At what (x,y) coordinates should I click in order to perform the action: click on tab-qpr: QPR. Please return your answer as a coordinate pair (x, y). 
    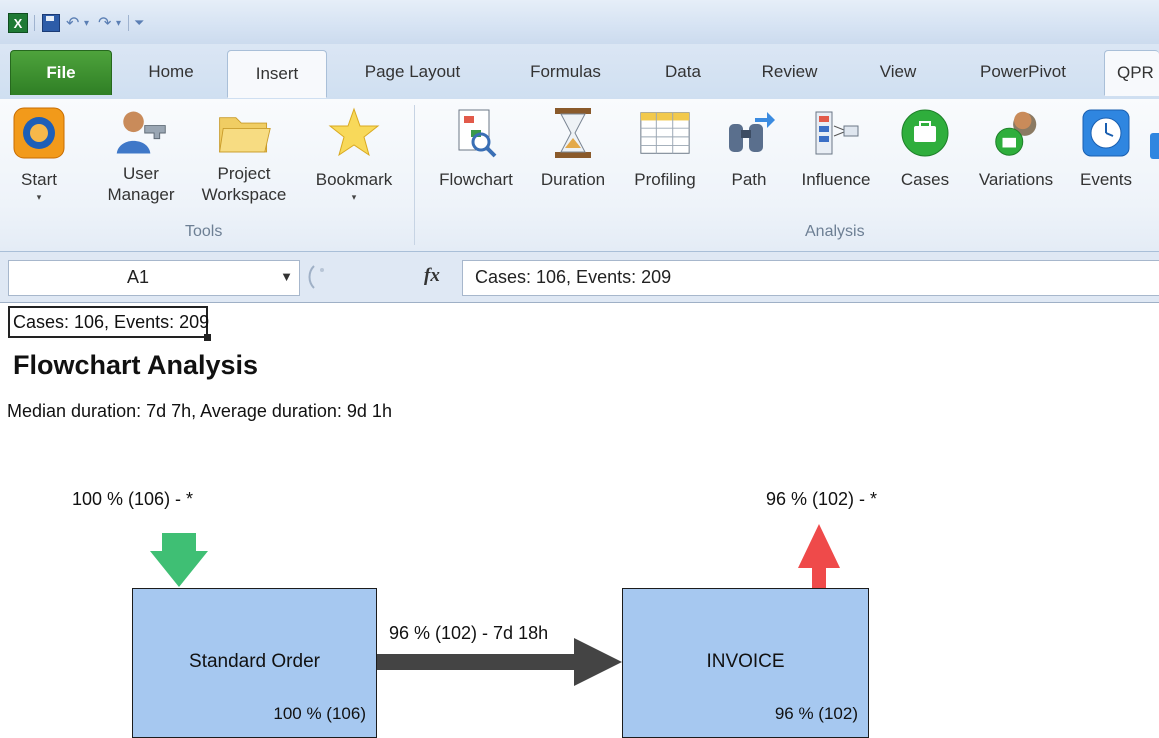
    Looking at the image, I should click on (1131, 73).